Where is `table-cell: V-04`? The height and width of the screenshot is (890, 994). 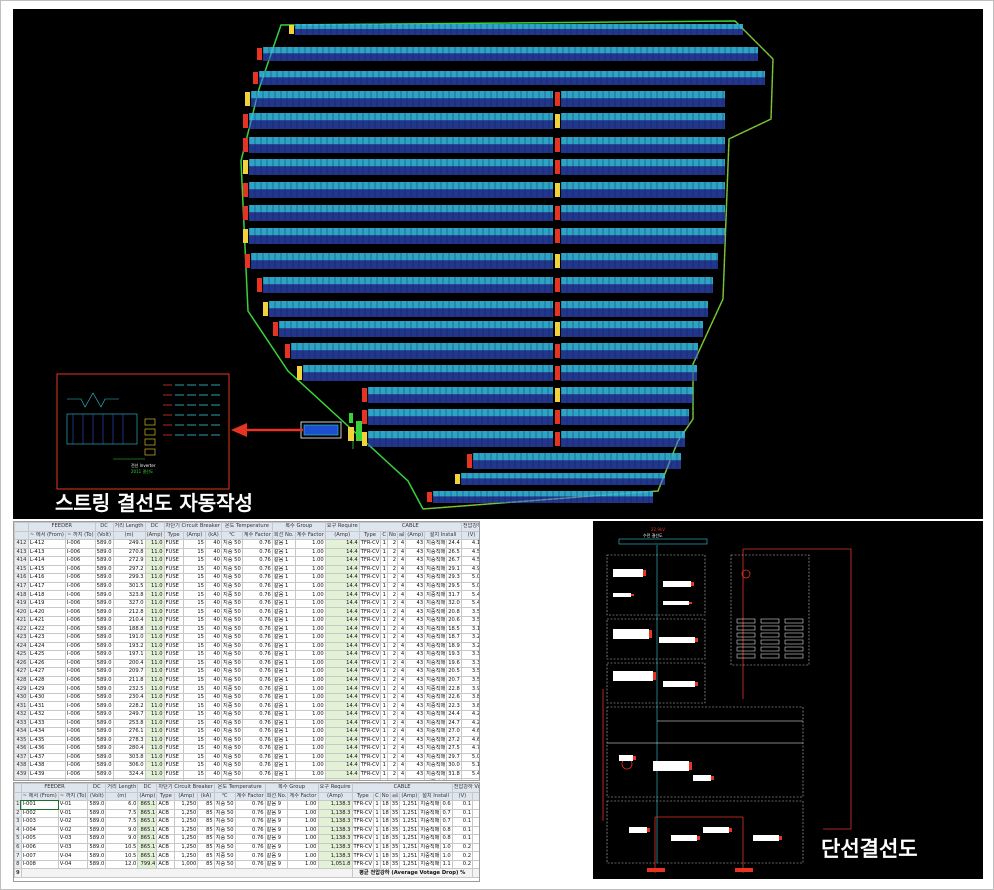 table-cell: V-04 is located at coordinates (73, 856).